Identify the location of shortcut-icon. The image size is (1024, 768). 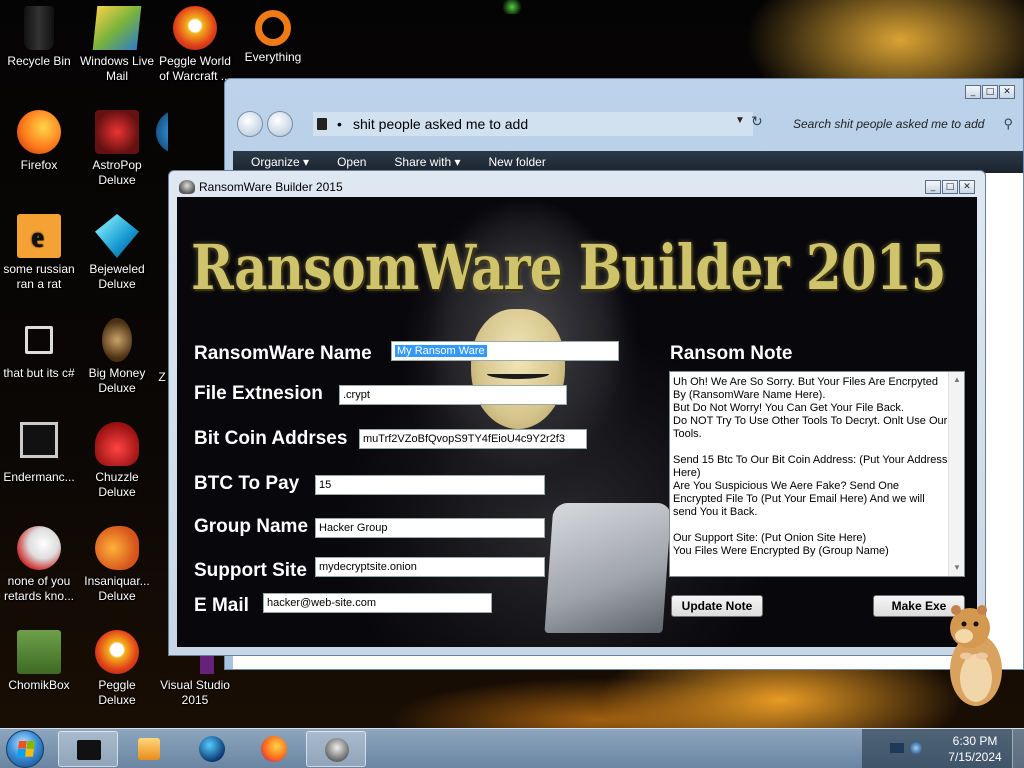
(39, 340).